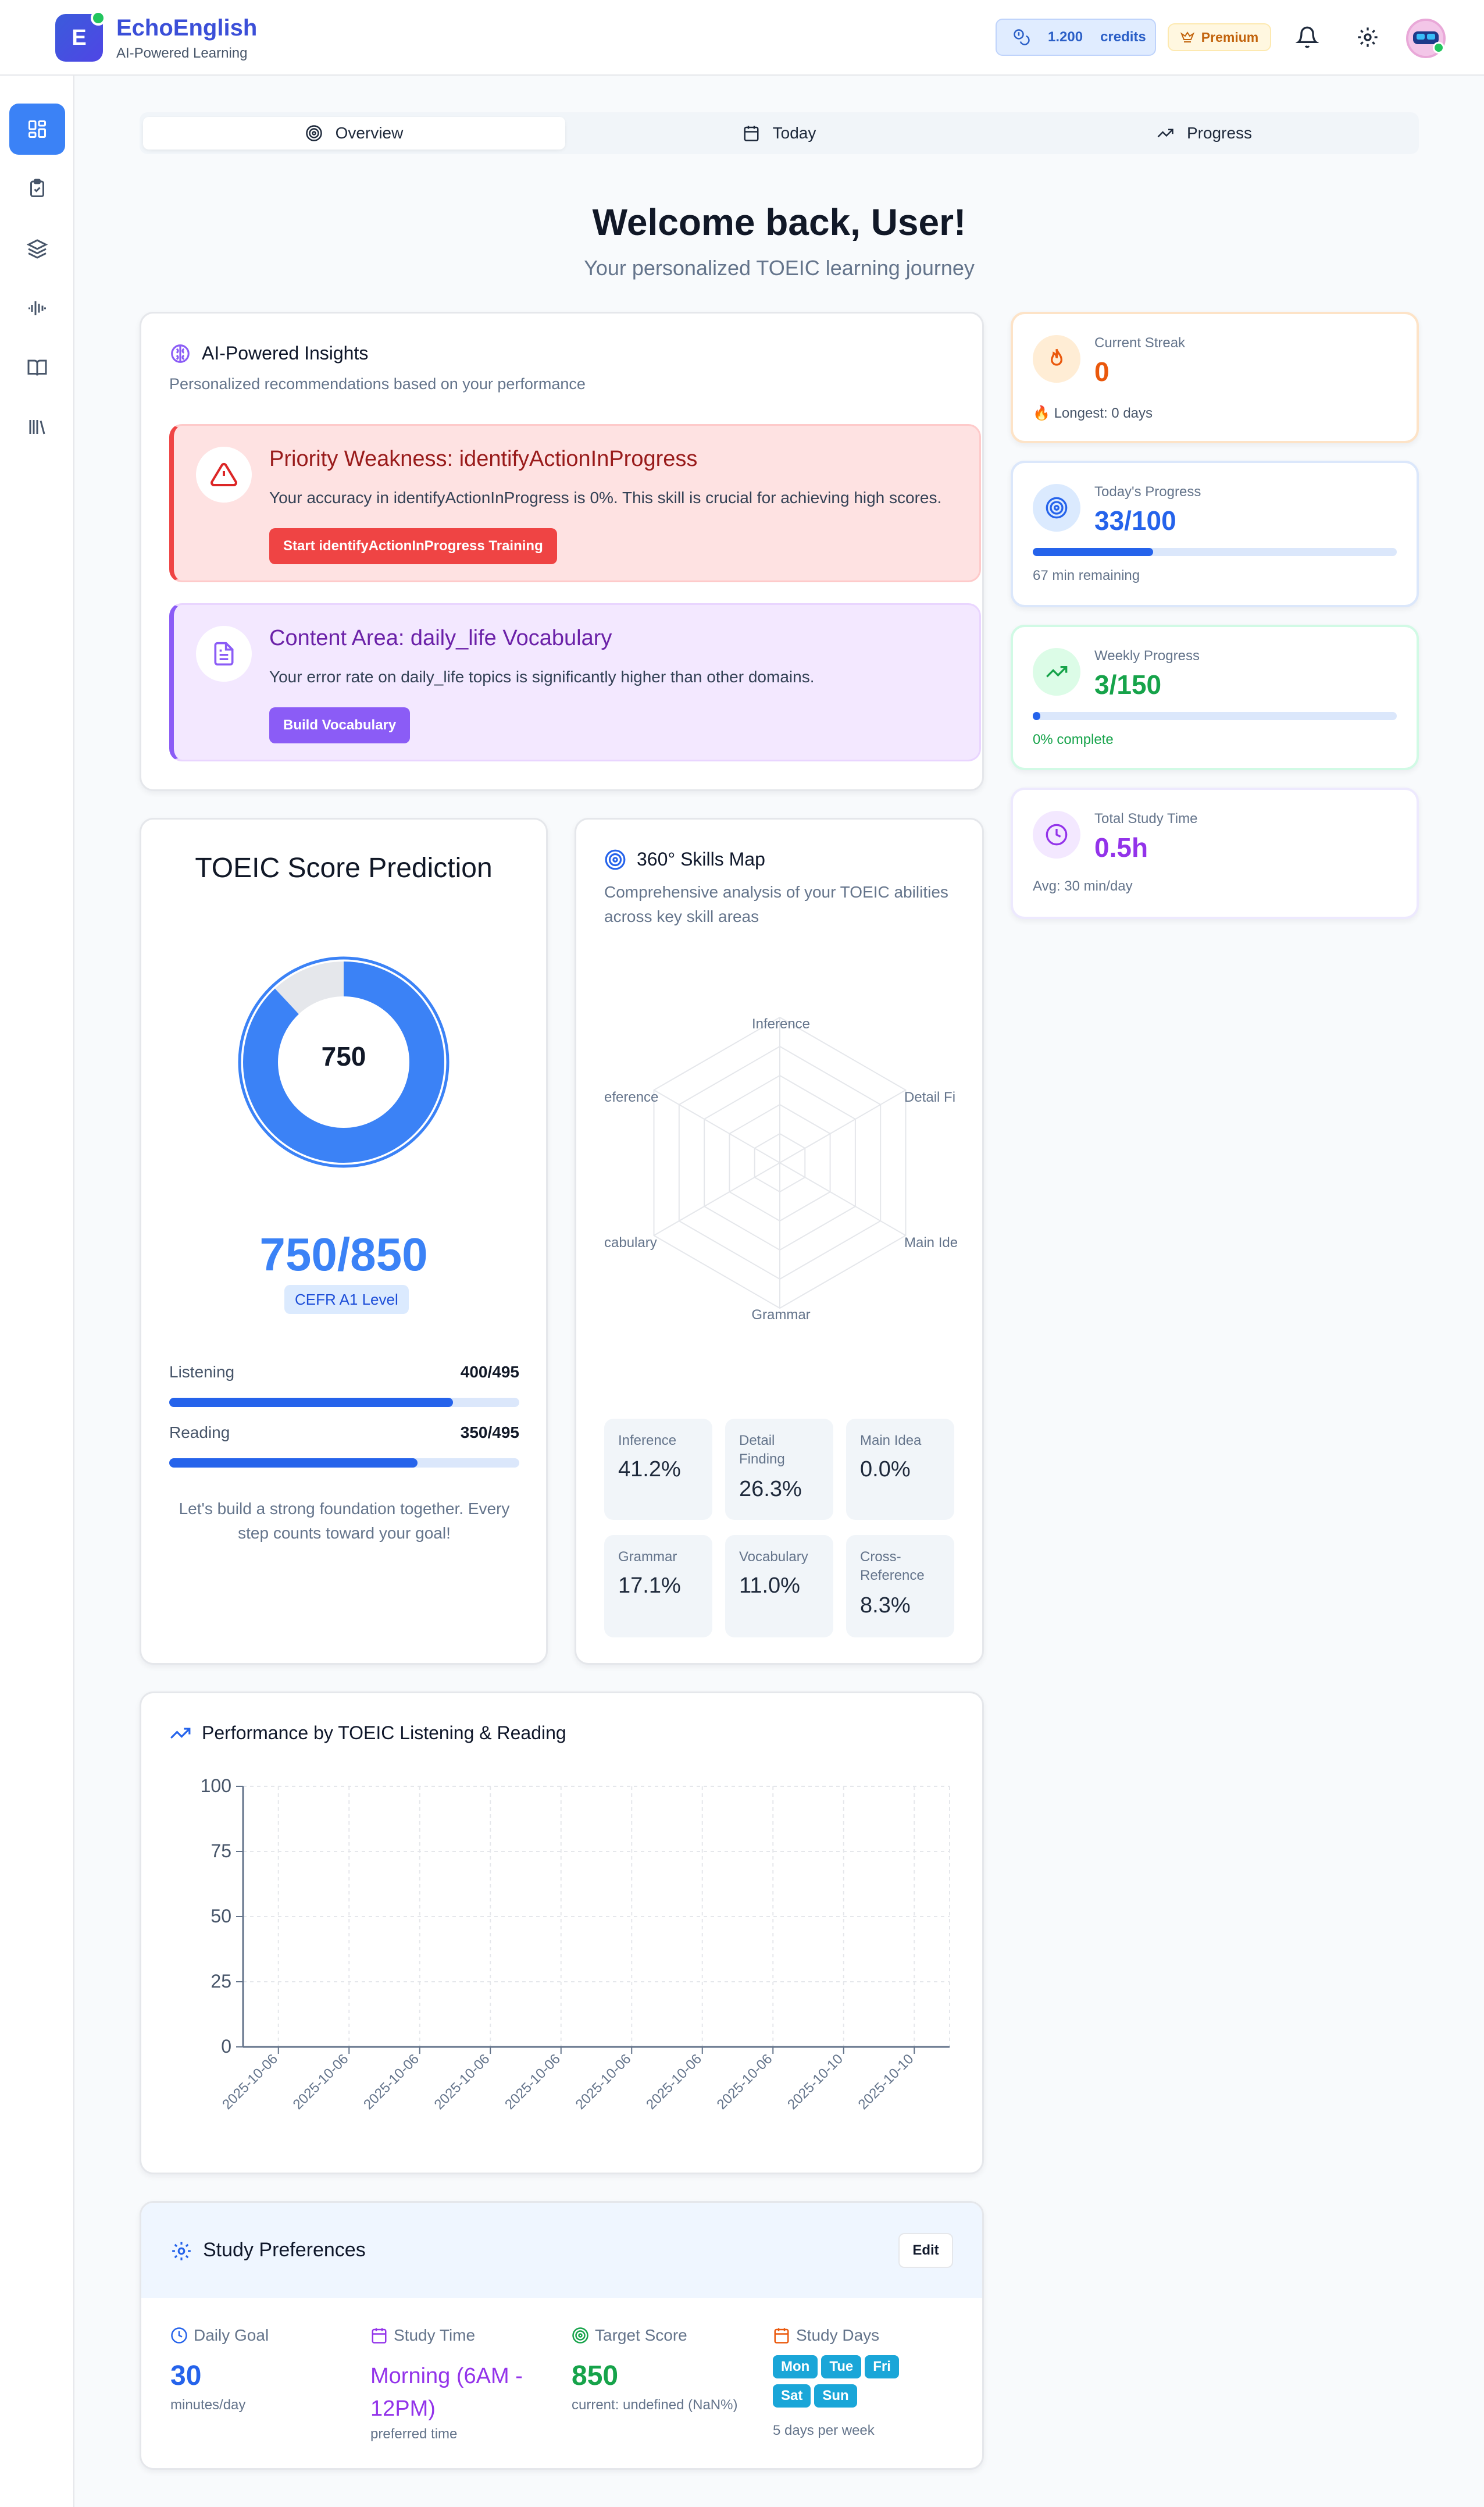  What do you see at coordinates (1215, 534) in the screenshot?
I see `today-progress-card: Today's Progress 33/100 67 min remaining` at bounding box center [1215, 534].